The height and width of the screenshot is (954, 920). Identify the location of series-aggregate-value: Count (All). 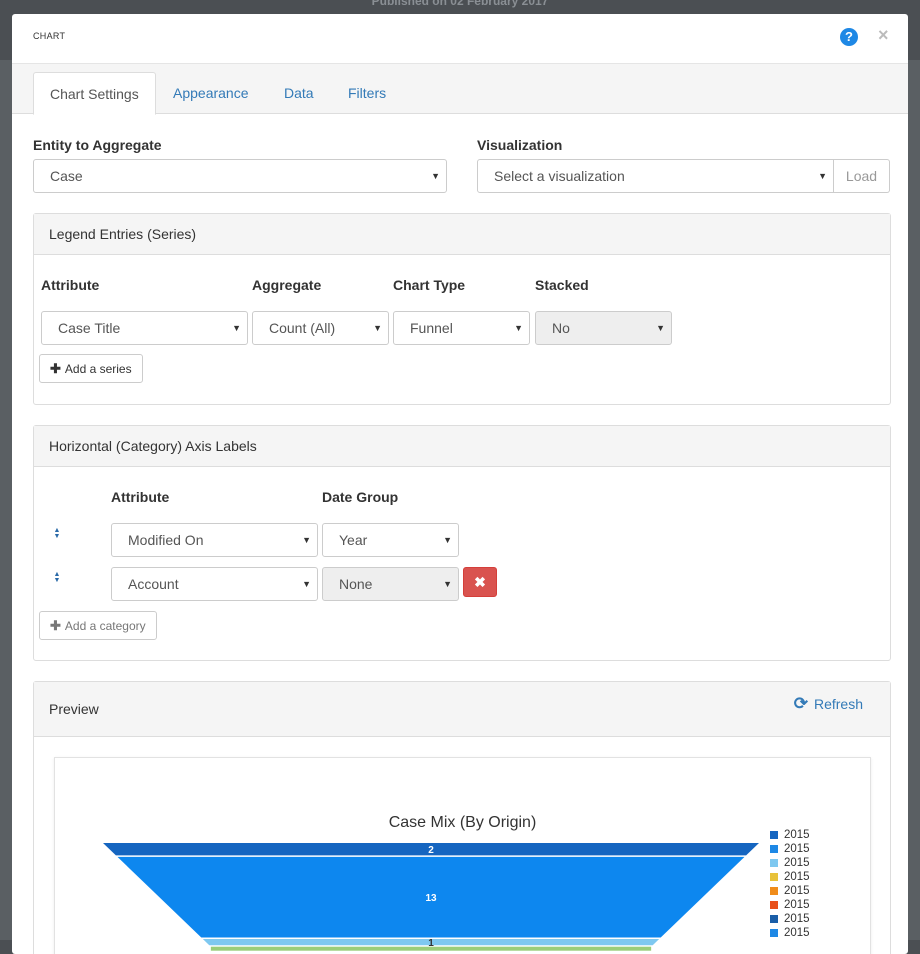
(302, 328).